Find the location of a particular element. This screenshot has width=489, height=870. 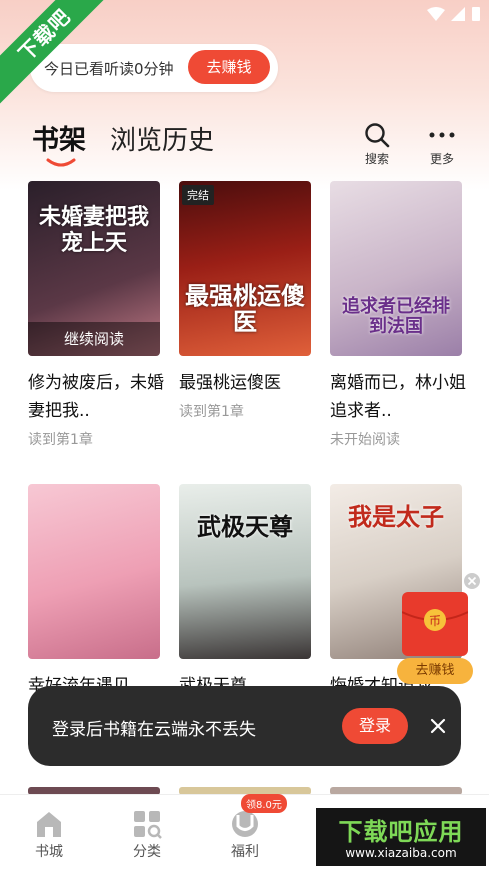

nav-label: 书城 is located at coordinates (49, 852).